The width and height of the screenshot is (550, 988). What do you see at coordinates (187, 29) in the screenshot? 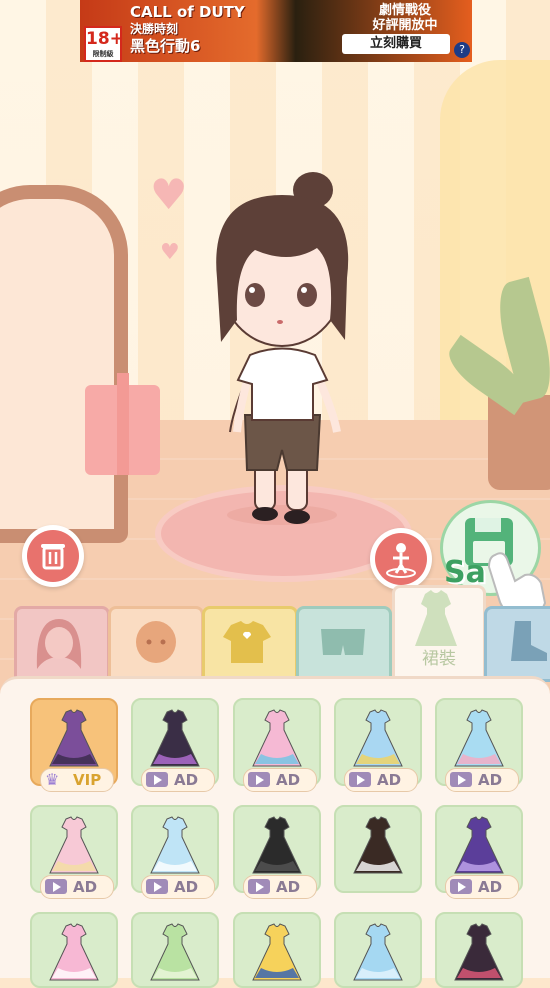
I see `ad-brand-text: CALL of DUTY 決勝時刻 黑色行動6` at bounding box center [187, 29].